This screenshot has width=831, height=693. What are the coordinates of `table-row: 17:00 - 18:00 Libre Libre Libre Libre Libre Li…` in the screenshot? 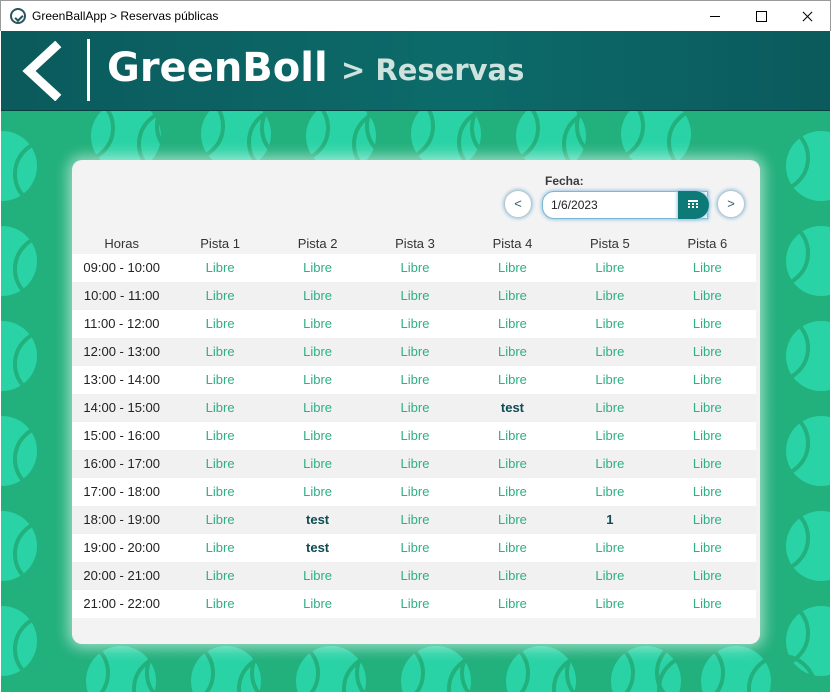 It's located at (414, 492).